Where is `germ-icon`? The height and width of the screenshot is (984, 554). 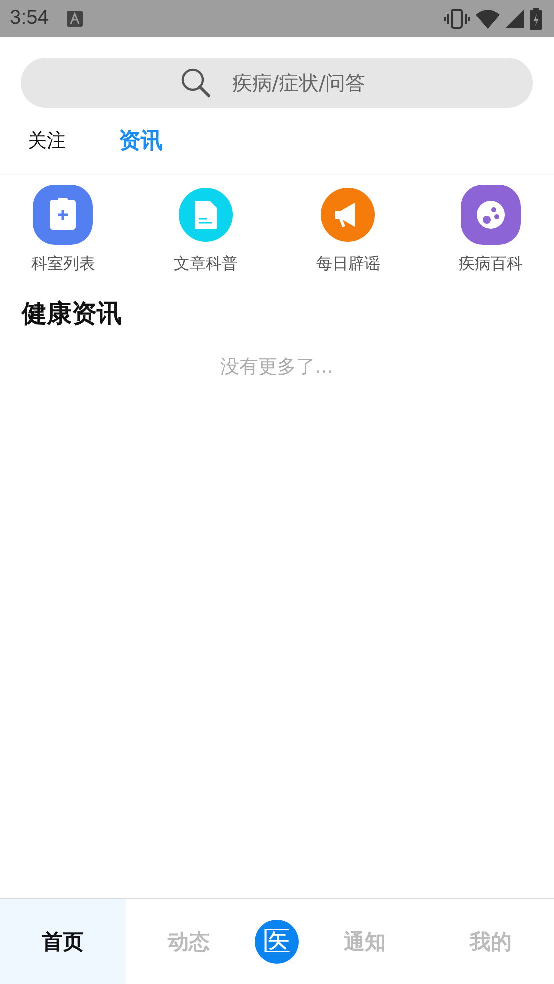 germ-icon is located at coordinates (490, 215).